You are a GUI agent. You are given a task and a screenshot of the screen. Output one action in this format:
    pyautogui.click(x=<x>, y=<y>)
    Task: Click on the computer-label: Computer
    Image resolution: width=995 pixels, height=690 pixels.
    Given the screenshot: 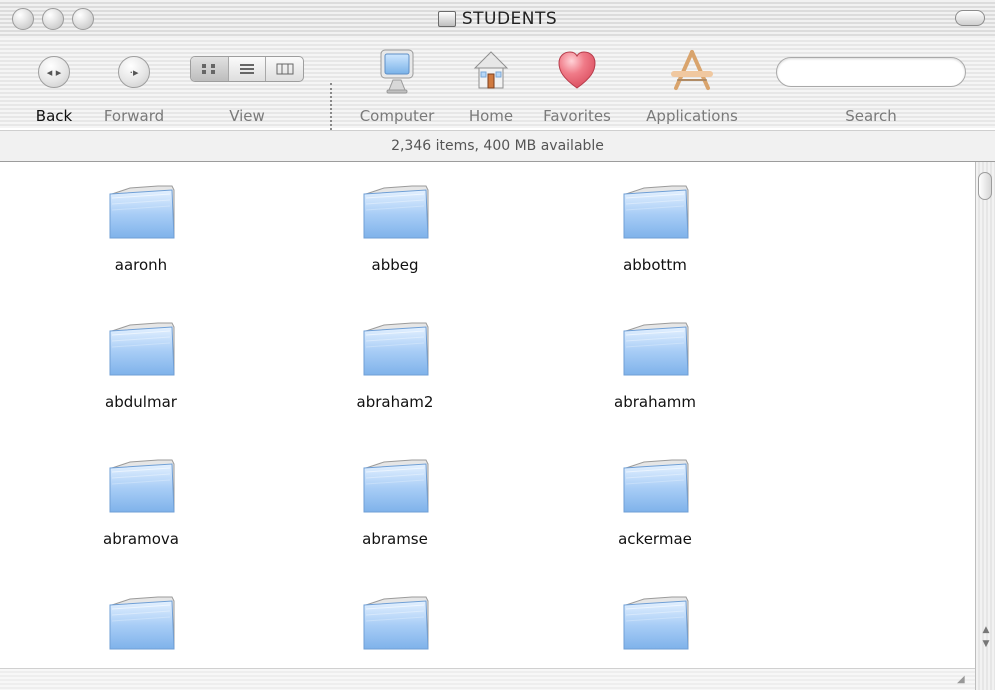 What is the action you would take?
    pyautogui.click(x=397, y=116)
    